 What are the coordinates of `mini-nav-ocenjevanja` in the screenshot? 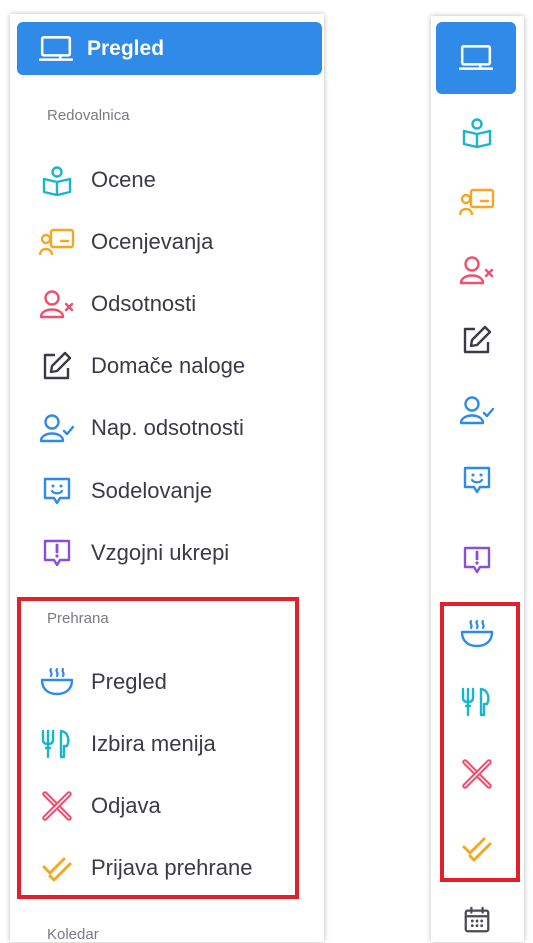 It's located at (477, 202).